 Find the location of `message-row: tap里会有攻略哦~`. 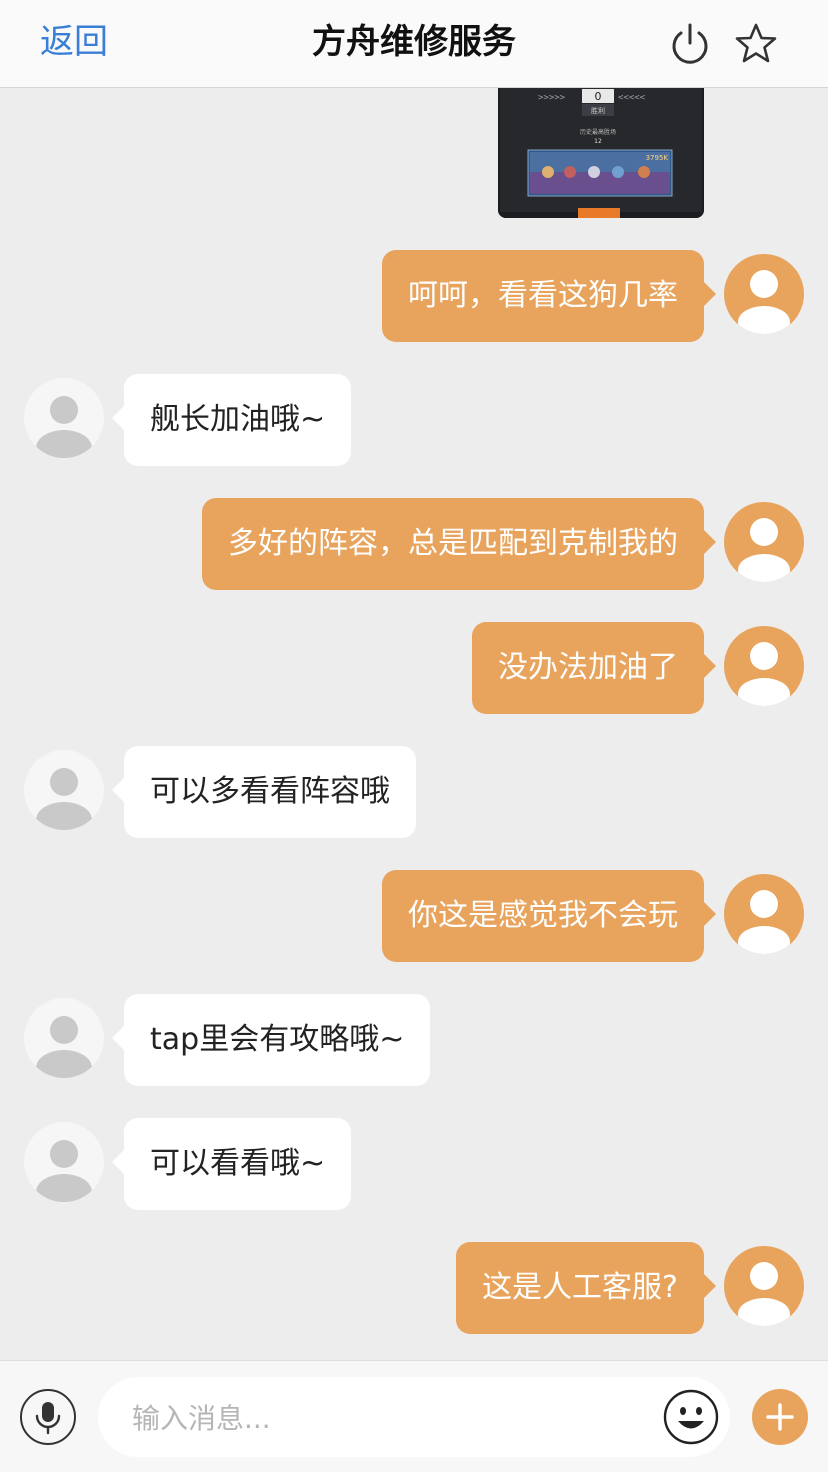

message-row: tap里会有攻略哦~ is located at coordinates (414, 1040).